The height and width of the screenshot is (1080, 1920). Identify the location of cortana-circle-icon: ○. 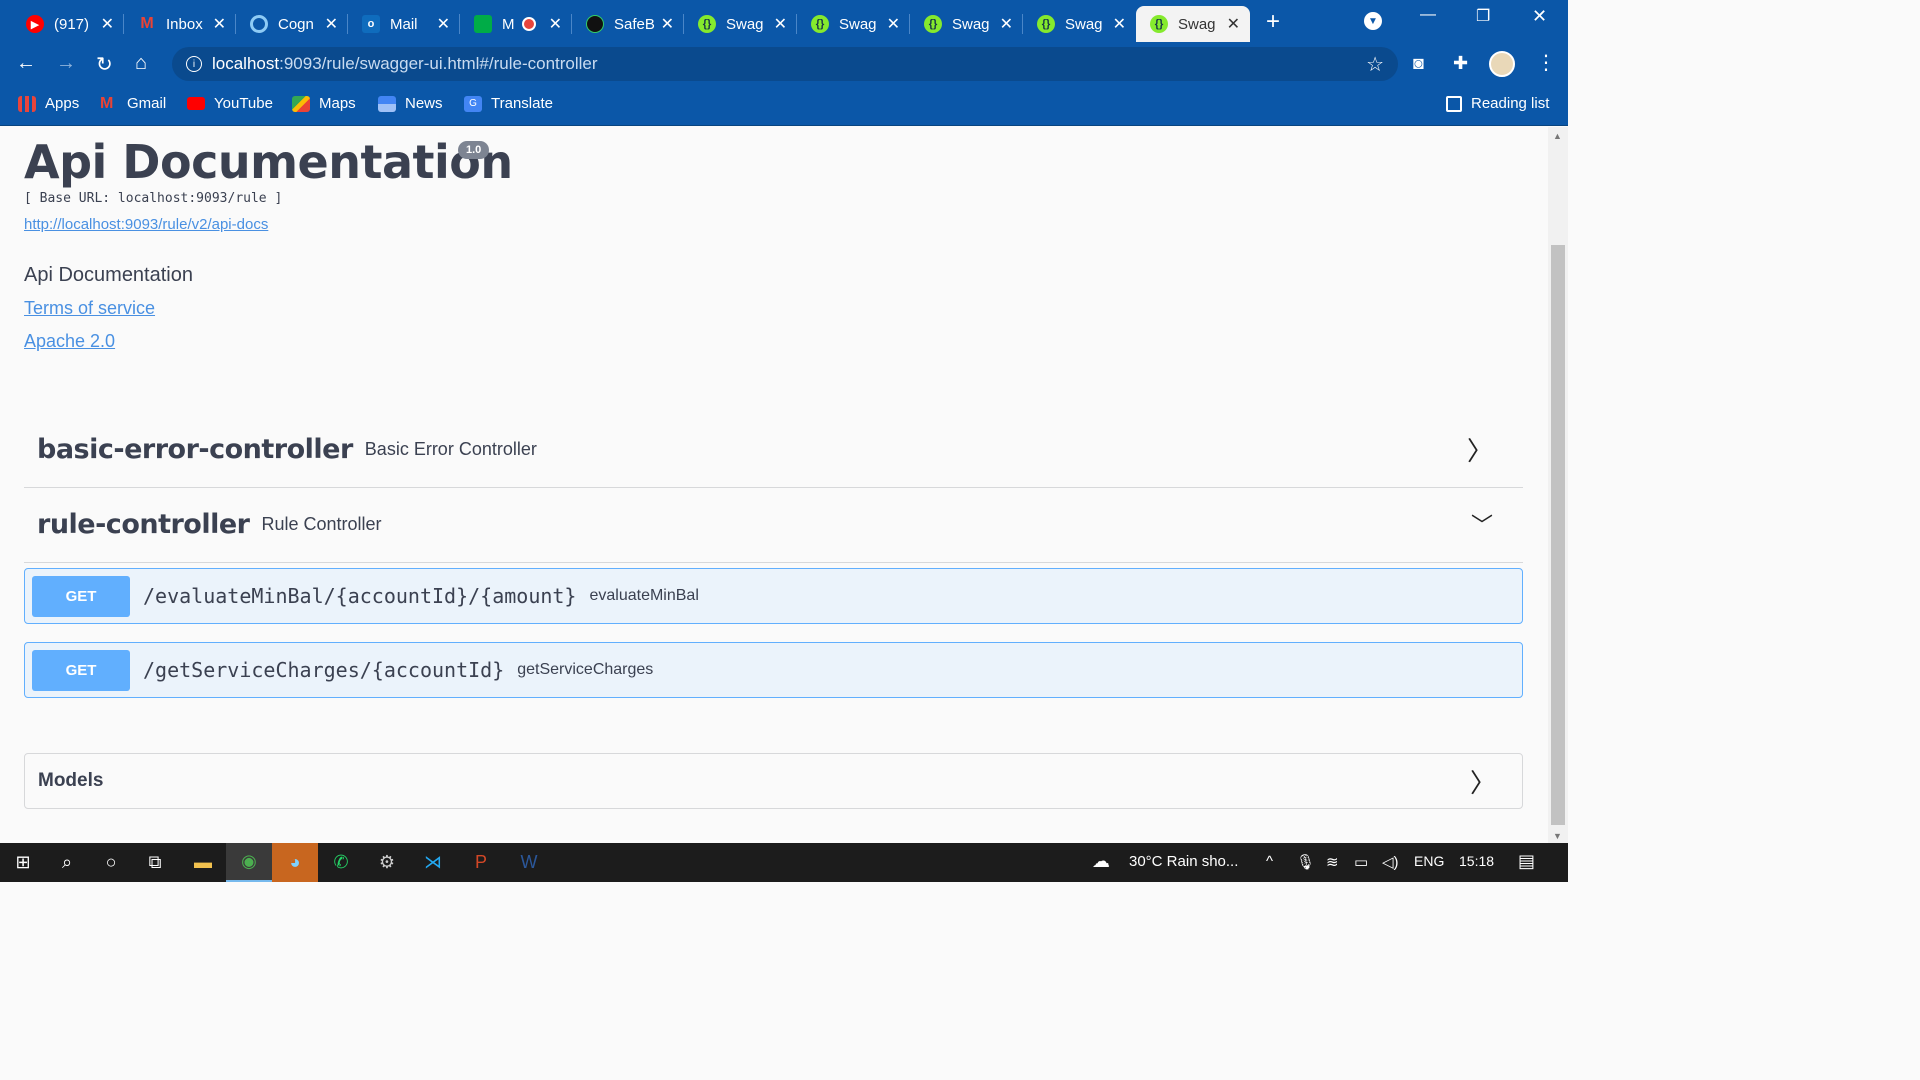
(111, 862).